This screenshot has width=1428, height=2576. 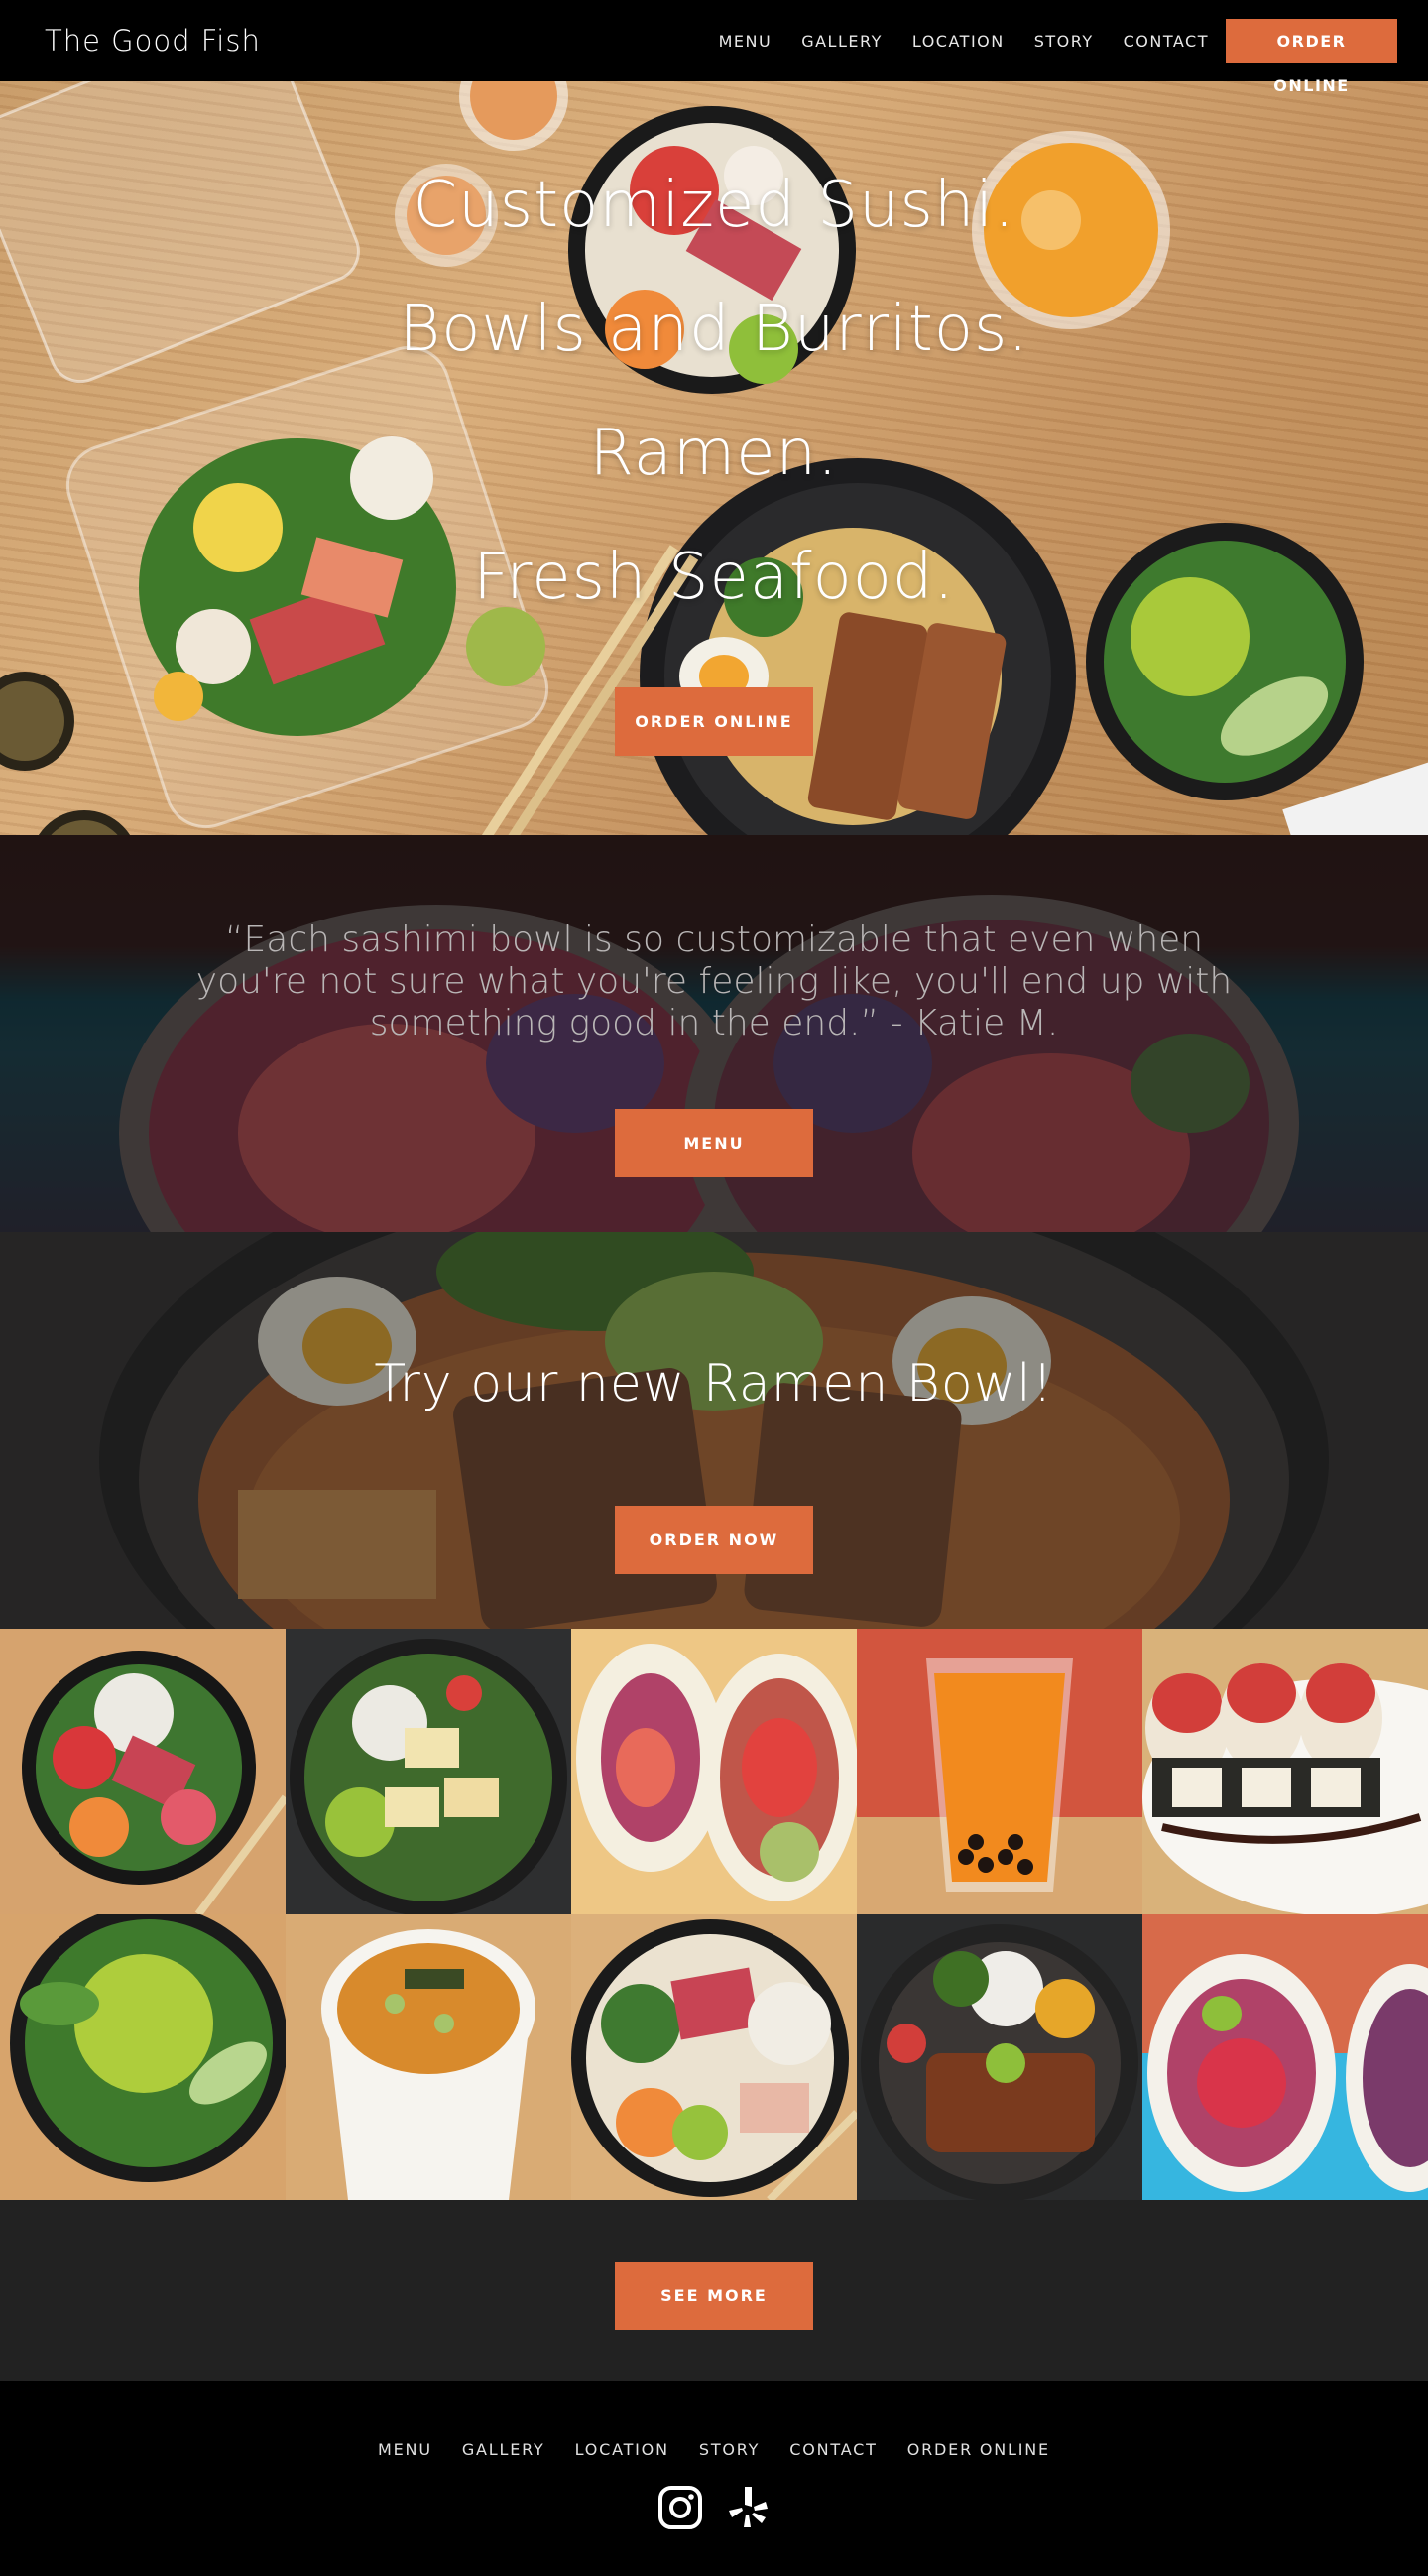 I want to click on footer-nav-contact: CONTACT, so click(x=833, y=2449).